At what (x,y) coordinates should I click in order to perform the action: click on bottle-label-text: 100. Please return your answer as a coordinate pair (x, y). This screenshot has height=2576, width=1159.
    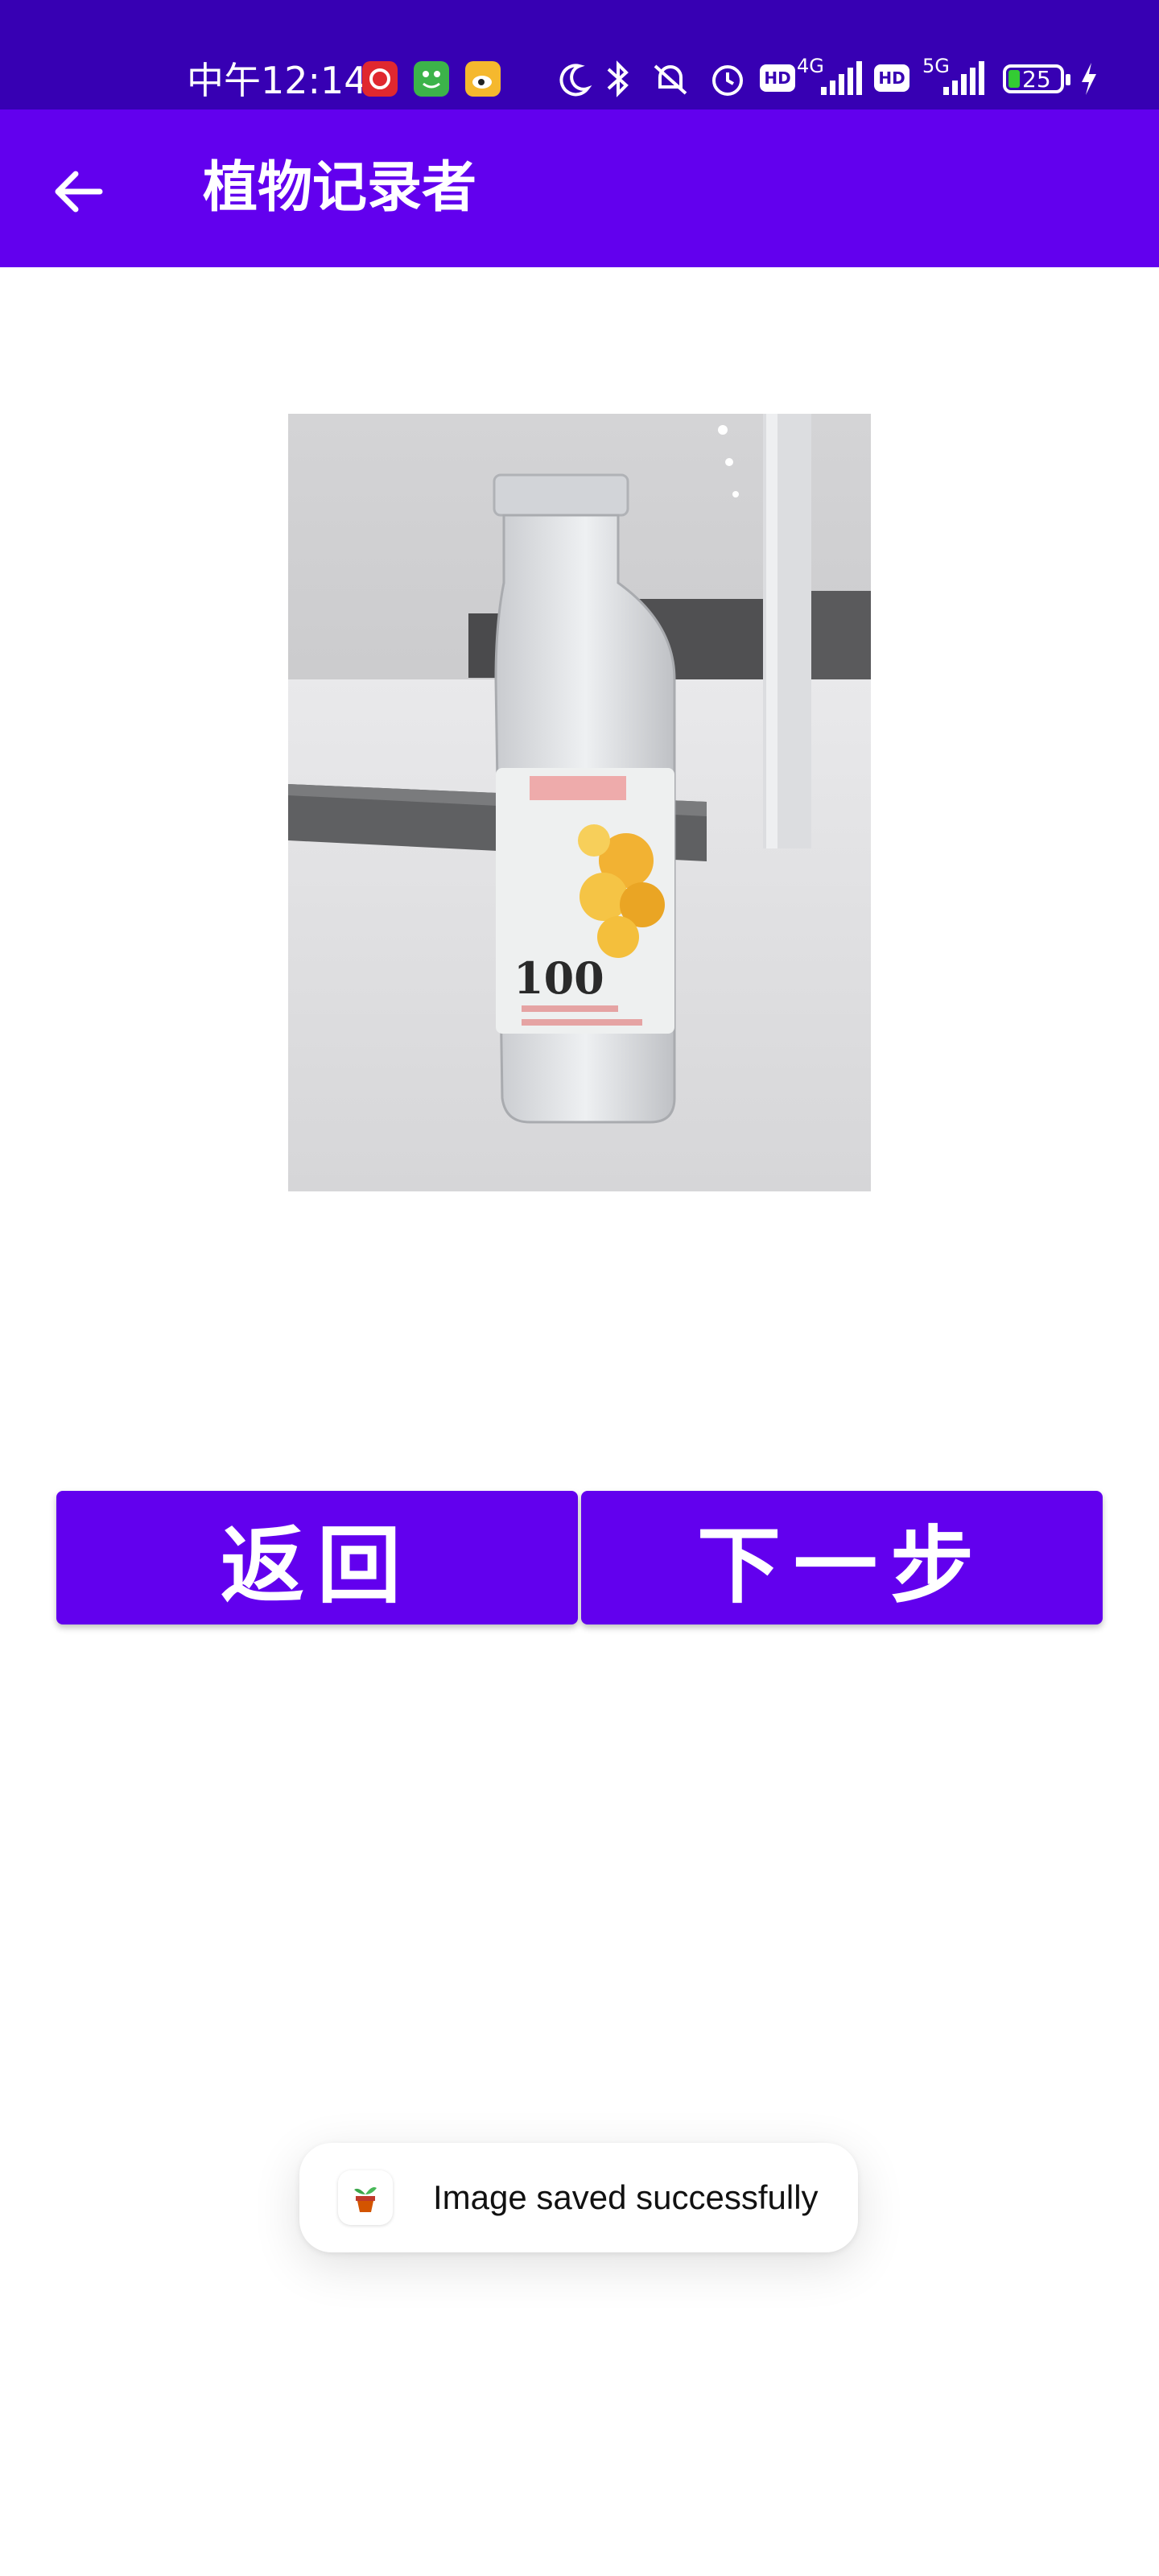
    Looking at the image, I should click on (559, 978).